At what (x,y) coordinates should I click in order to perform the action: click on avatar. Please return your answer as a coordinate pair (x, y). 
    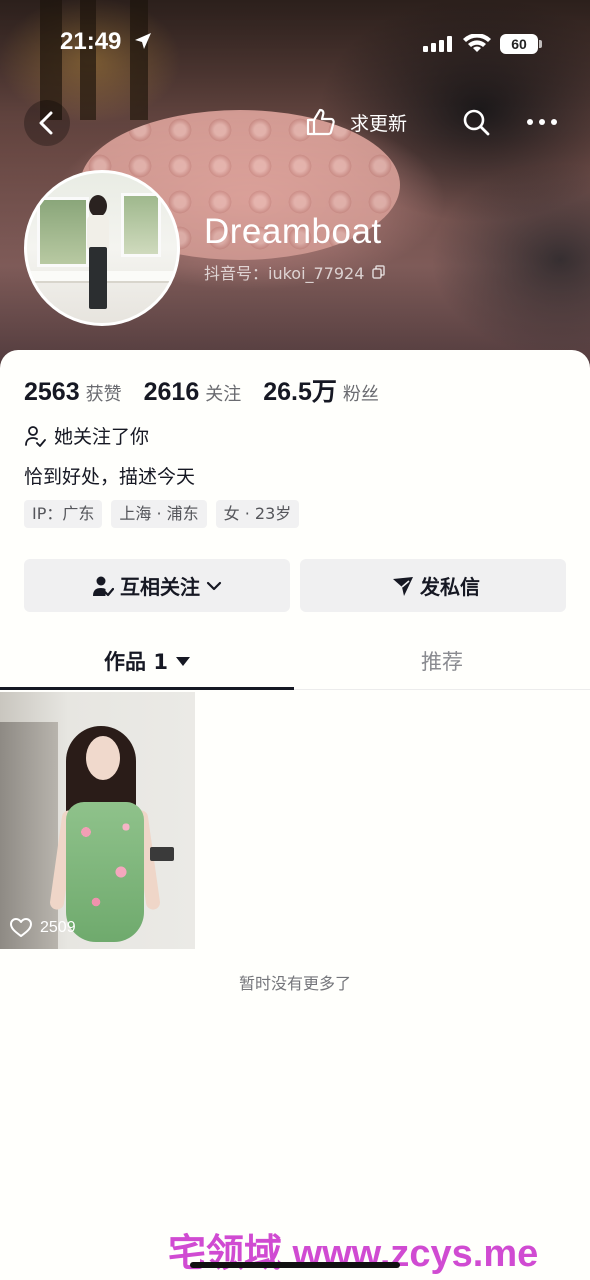
    Looking at the image, I should click on (102, 248).